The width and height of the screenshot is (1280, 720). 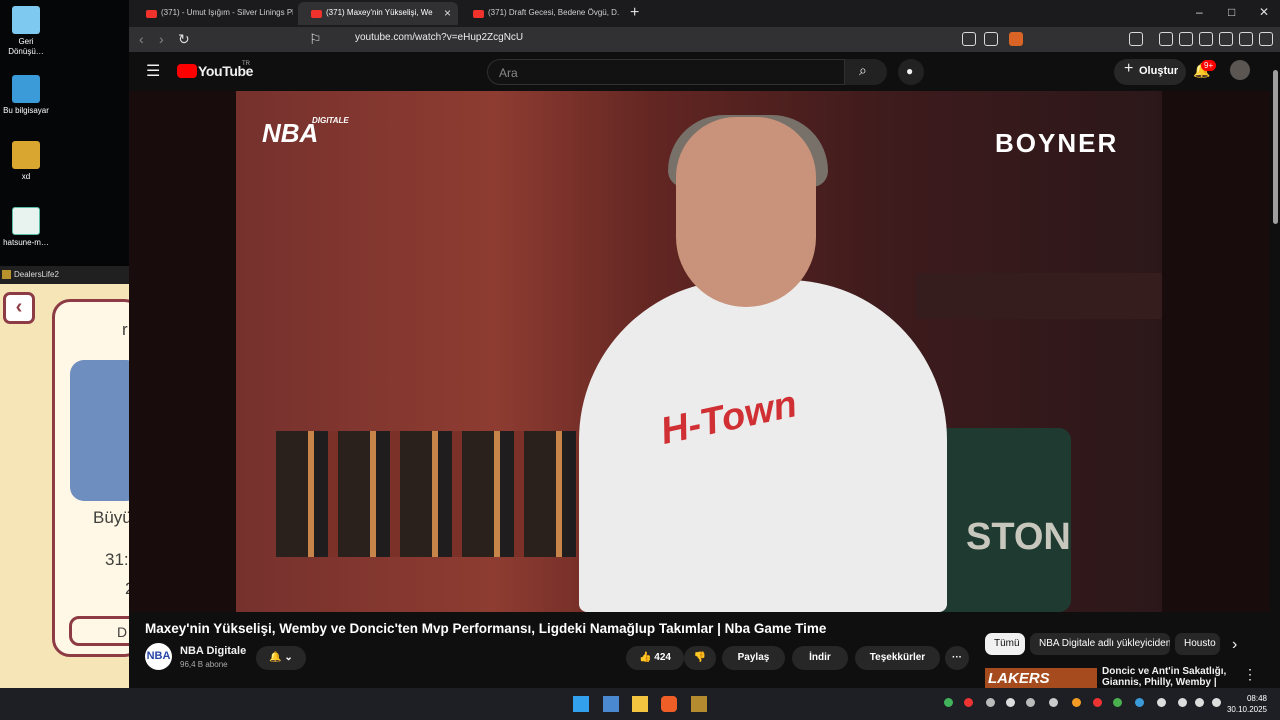 I want to click on window-close-button: ✕, so click(x=1264, y=12).